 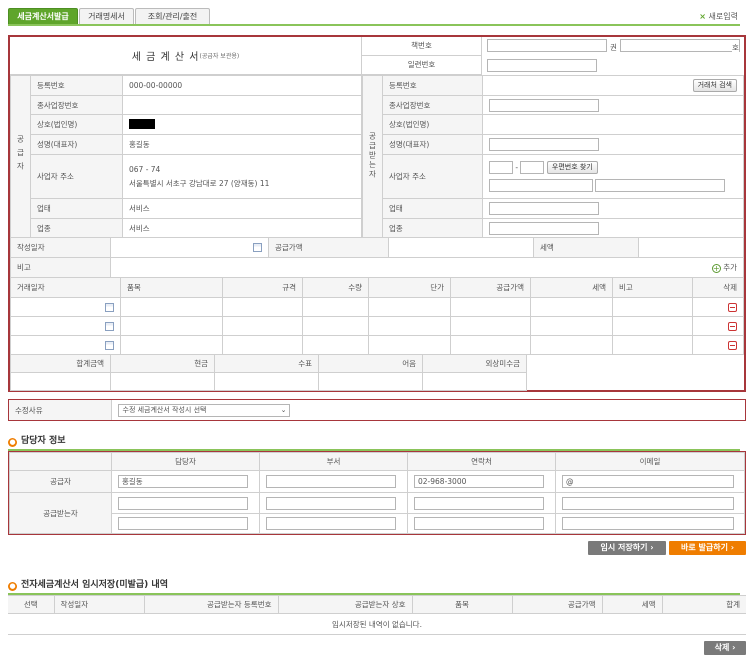 I want to click on book-unit-2: 호, so click(x=735, y=47).